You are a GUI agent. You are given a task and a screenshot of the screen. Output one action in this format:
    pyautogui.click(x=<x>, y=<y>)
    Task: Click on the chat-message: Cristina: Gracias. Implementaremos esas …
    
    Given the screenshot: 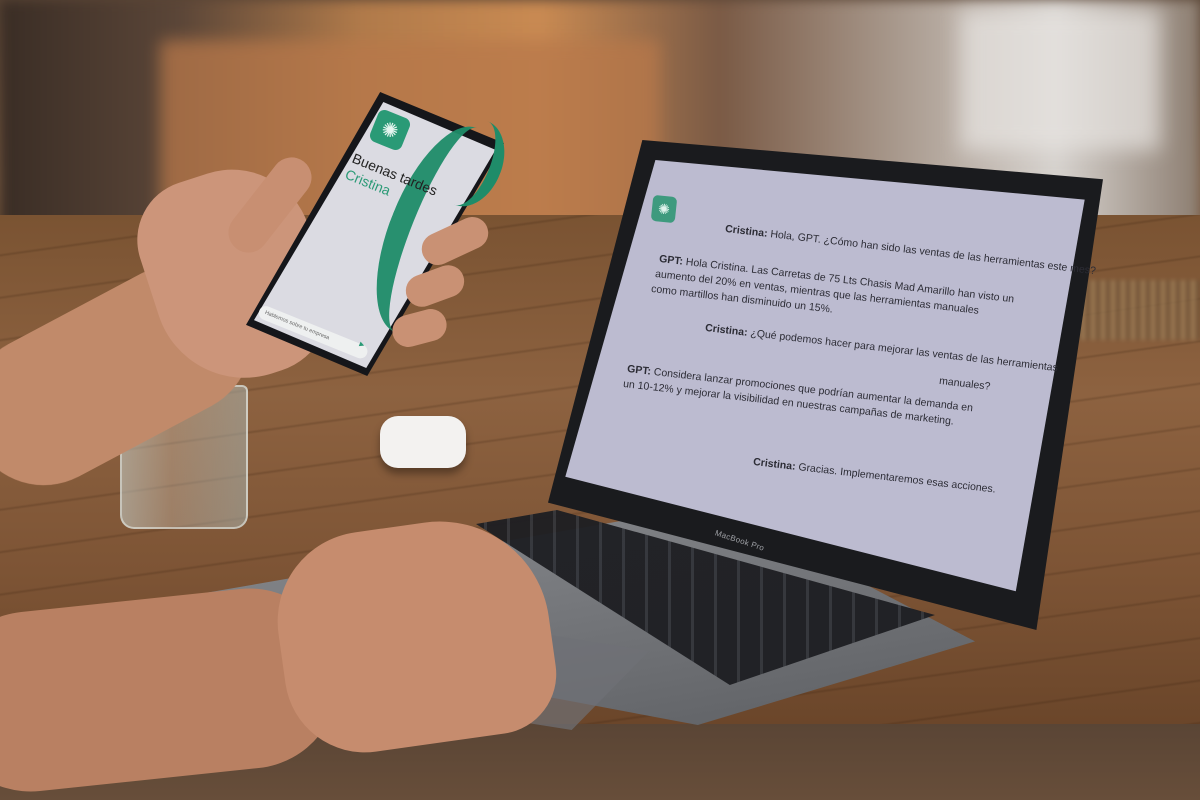 What is the action you would take?
    pyautogui.click(x=874, y=476)
    